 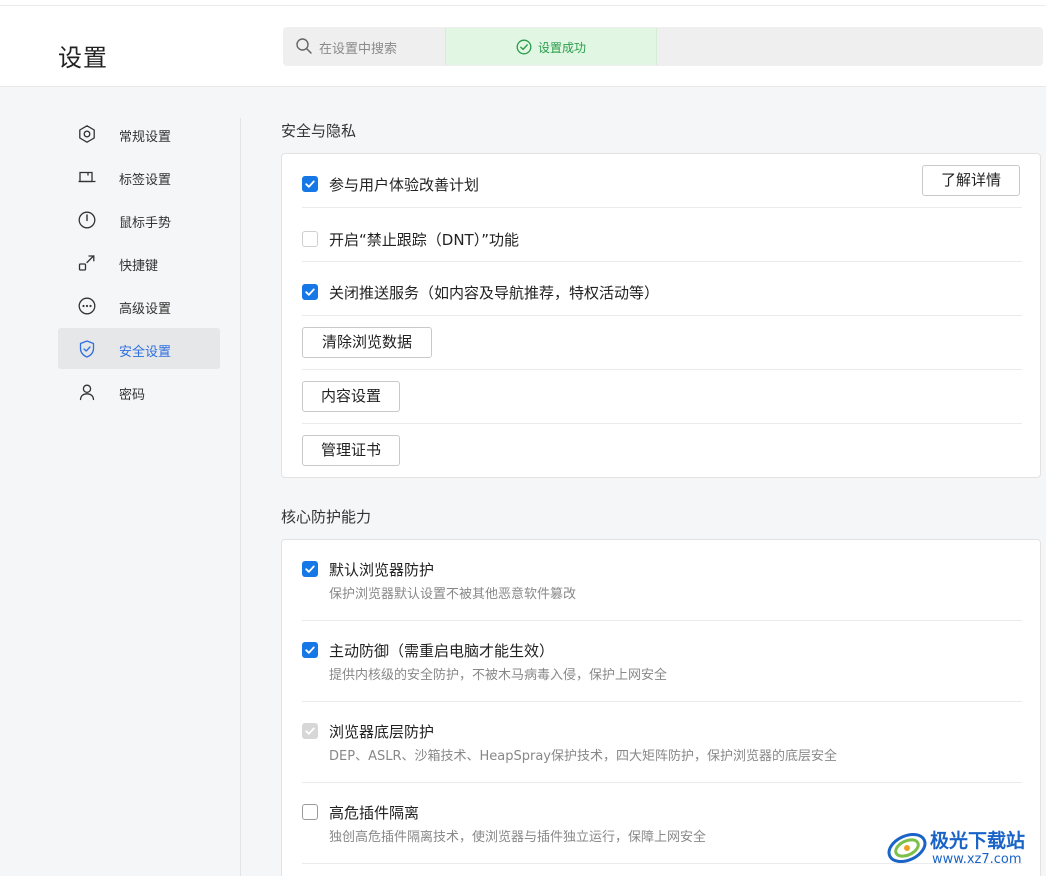 What do you see at coordinates (132, 395) in the screenshot?
I see `sidebar-item-label: 密码` at bounding box center [132, 395].